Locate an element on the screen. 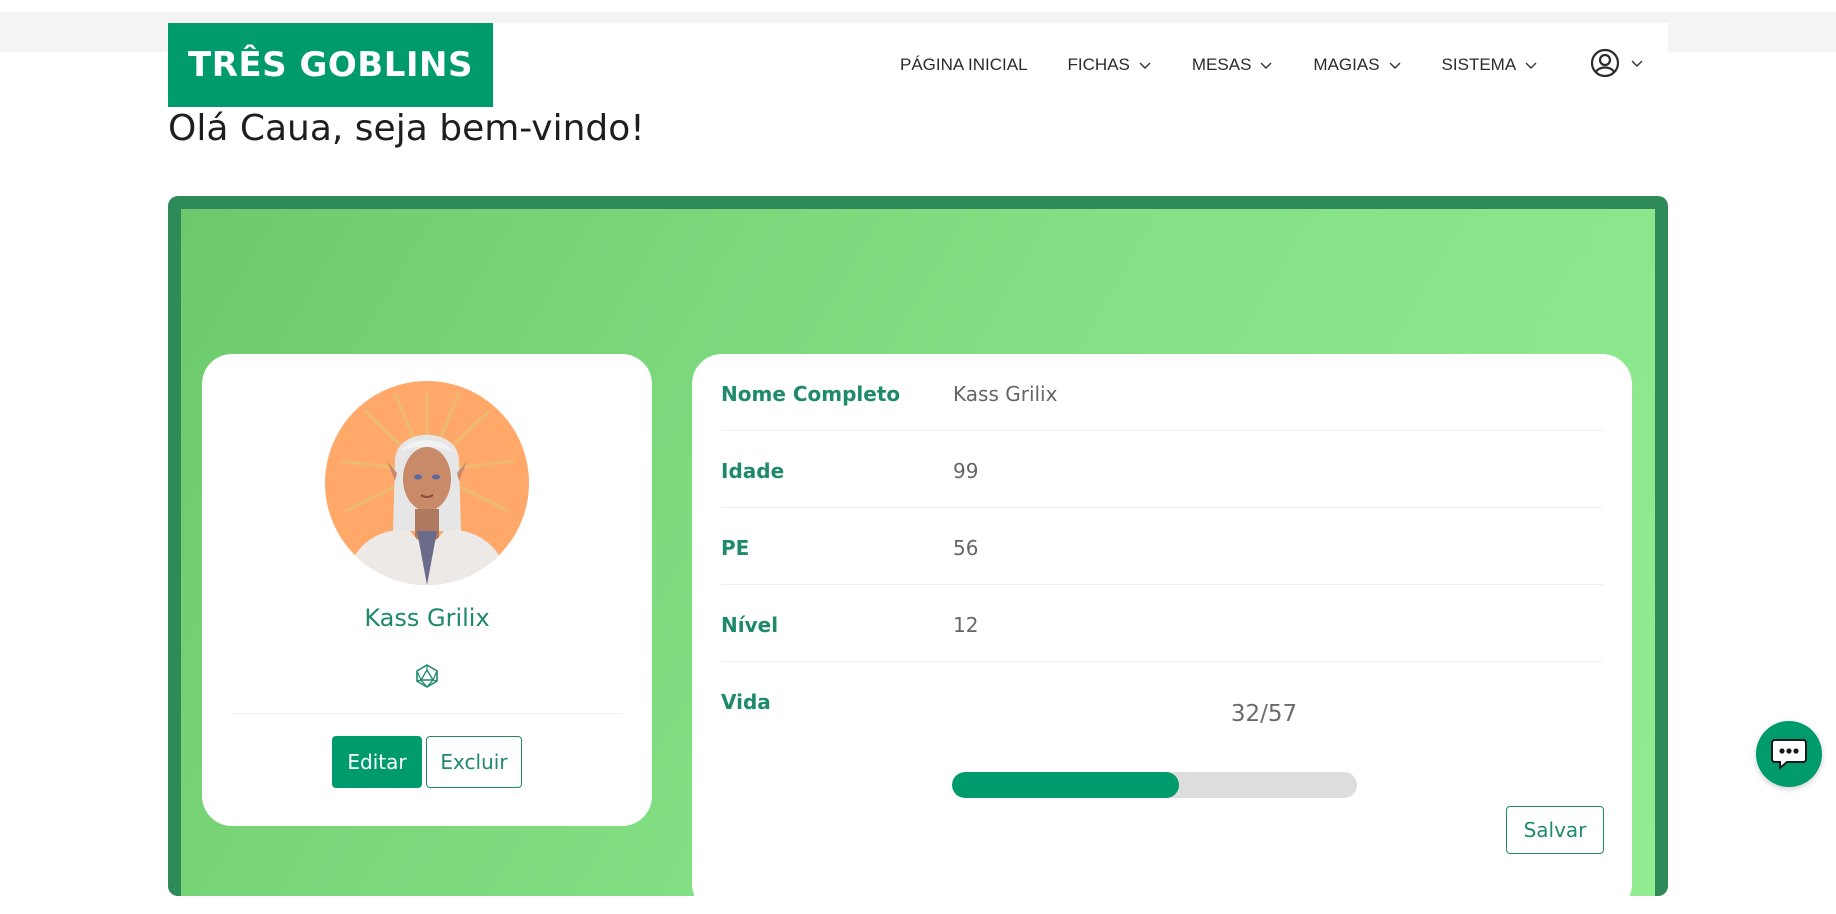  detail-label: PE is located at coordinates (735, 548).